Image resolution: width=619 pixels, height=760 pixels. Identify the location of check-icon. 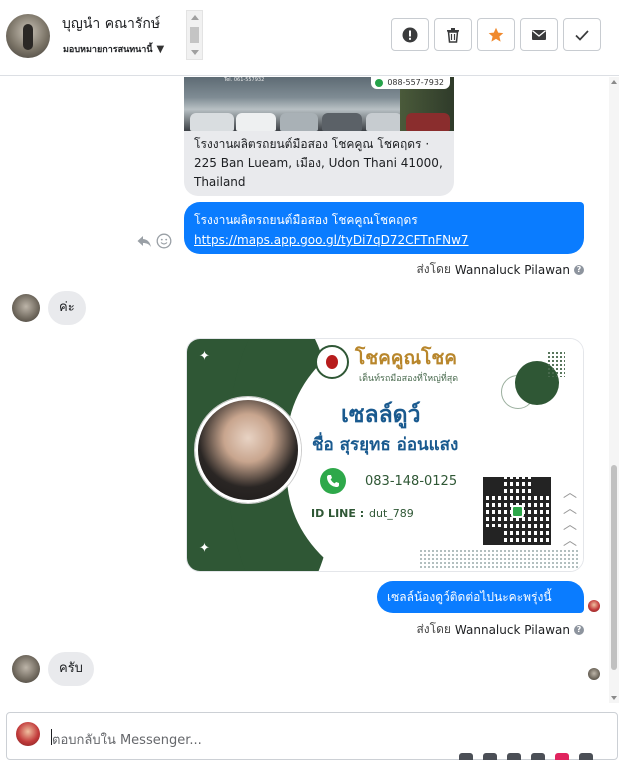
(582, 35).